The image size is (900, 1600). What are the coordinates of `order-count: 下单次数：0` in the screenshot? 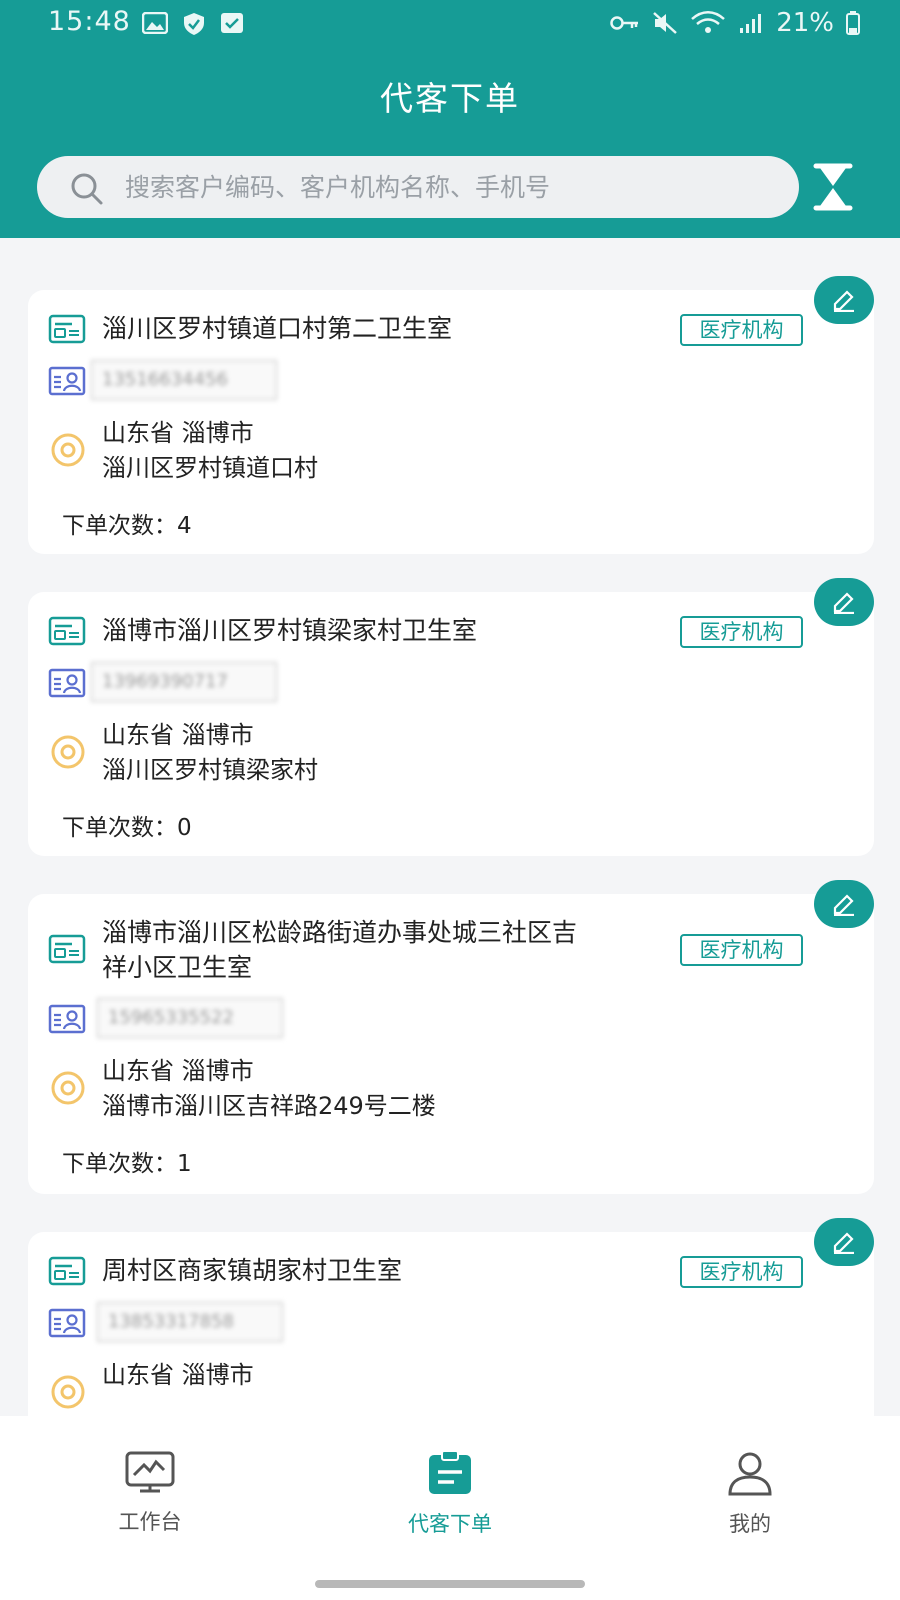 It's located at (127, 825).